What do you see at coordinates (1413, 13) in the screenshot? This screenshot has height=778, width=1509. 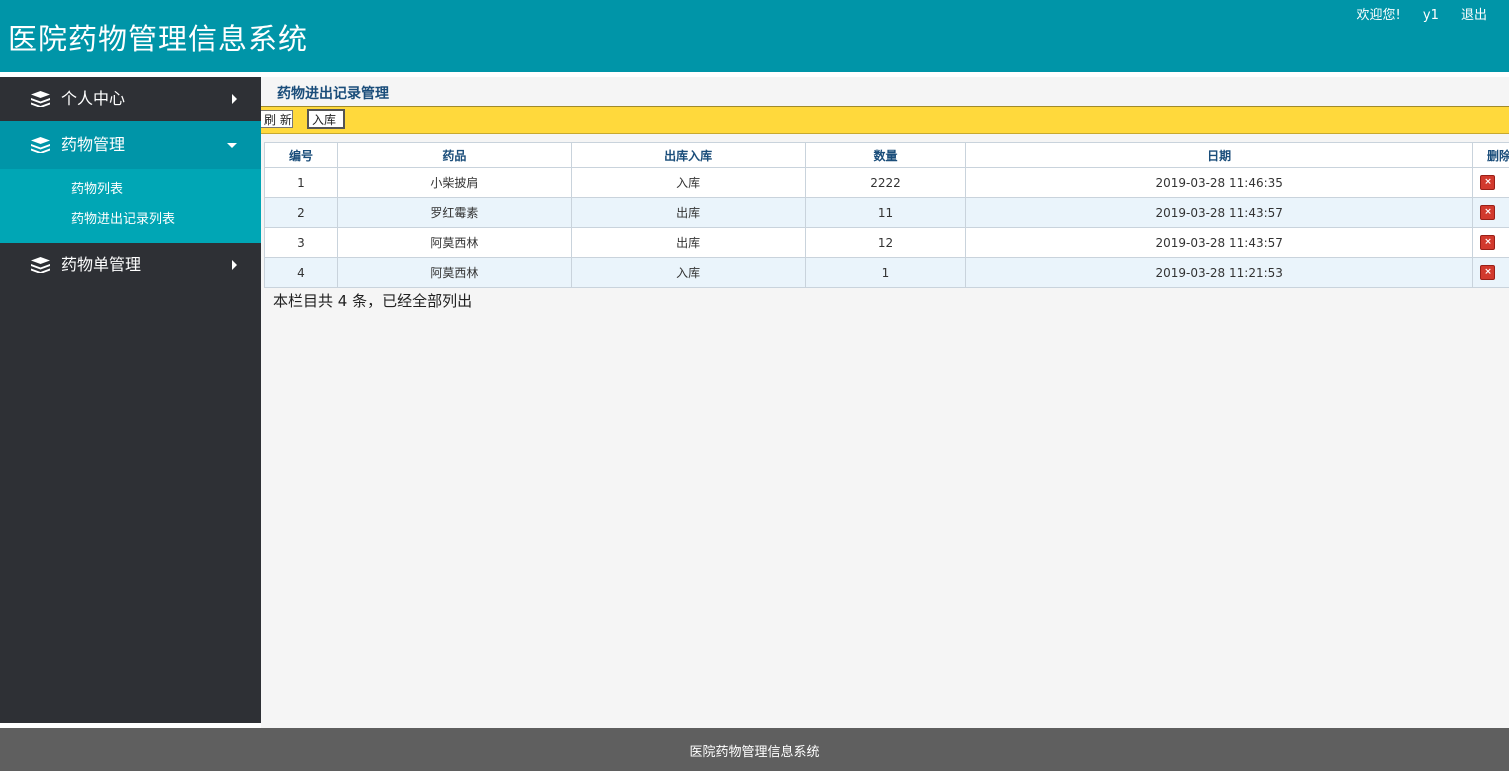 I see `user-bar: 欢迎您! y1 退出` at bounding box center [1413, 13].